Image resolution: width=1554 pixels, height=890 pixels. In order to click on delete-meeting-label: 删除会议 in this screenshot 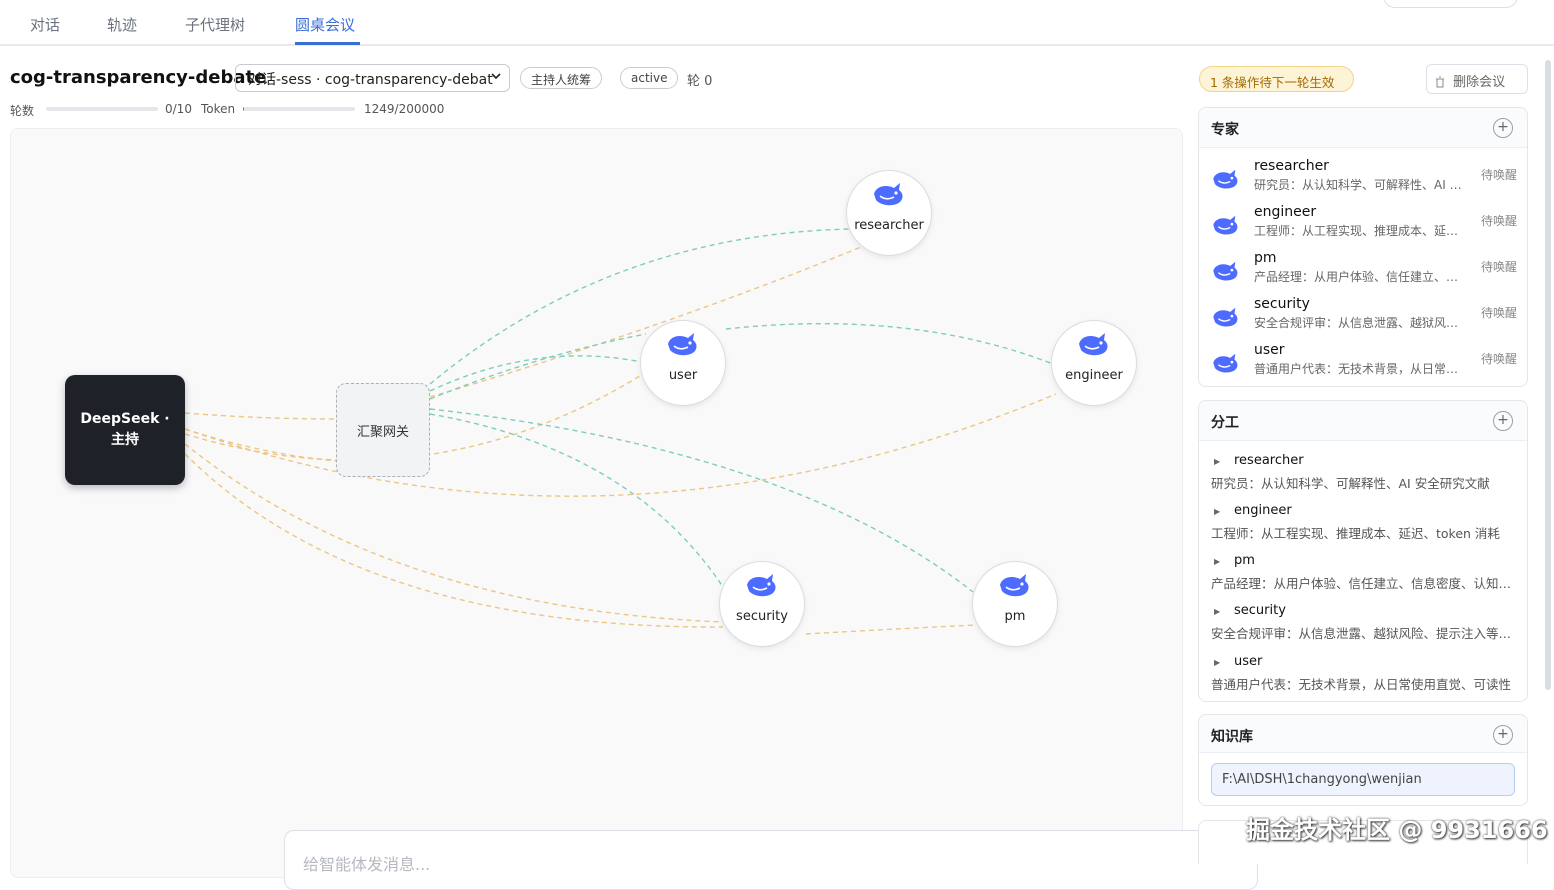, I will do `click(1479, 82)`.